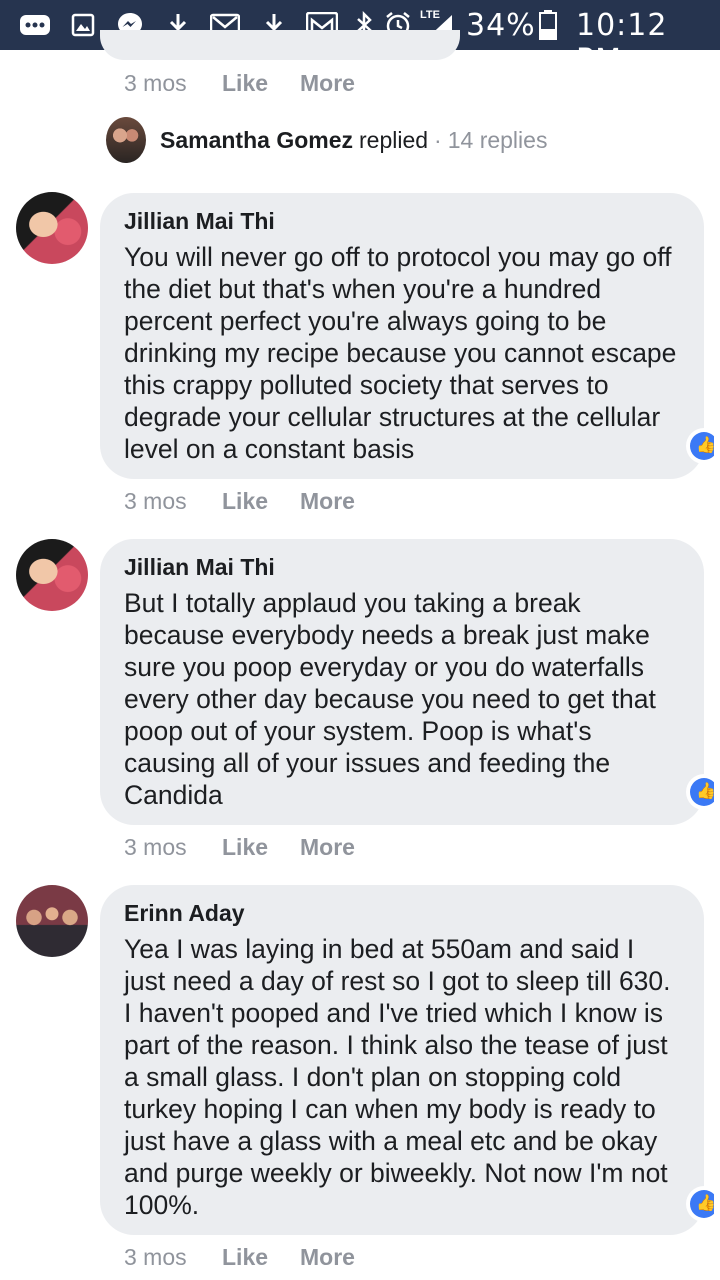  I want to click on battery-percent: 34%, so click(501, 25).